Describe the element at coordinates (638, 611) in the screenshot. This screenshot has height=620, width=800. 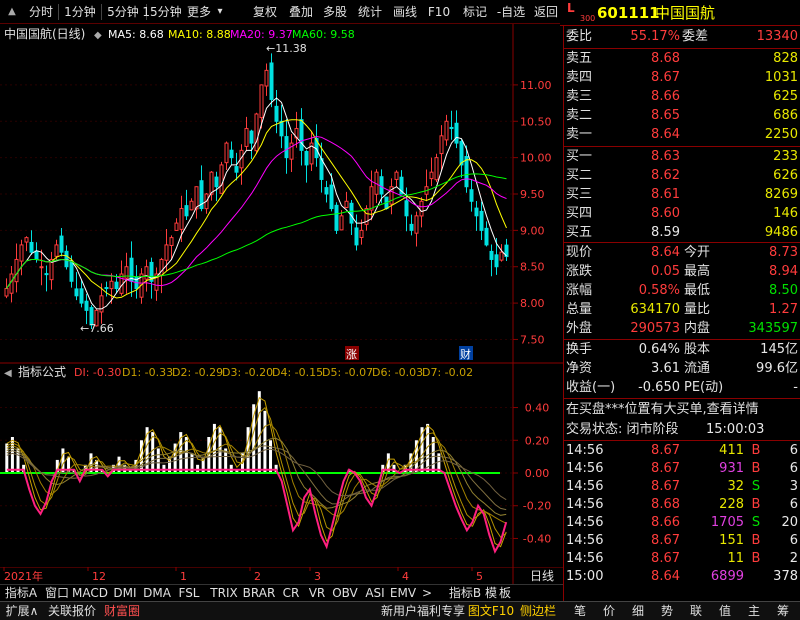
I see `quote-tab: 细` at that location.